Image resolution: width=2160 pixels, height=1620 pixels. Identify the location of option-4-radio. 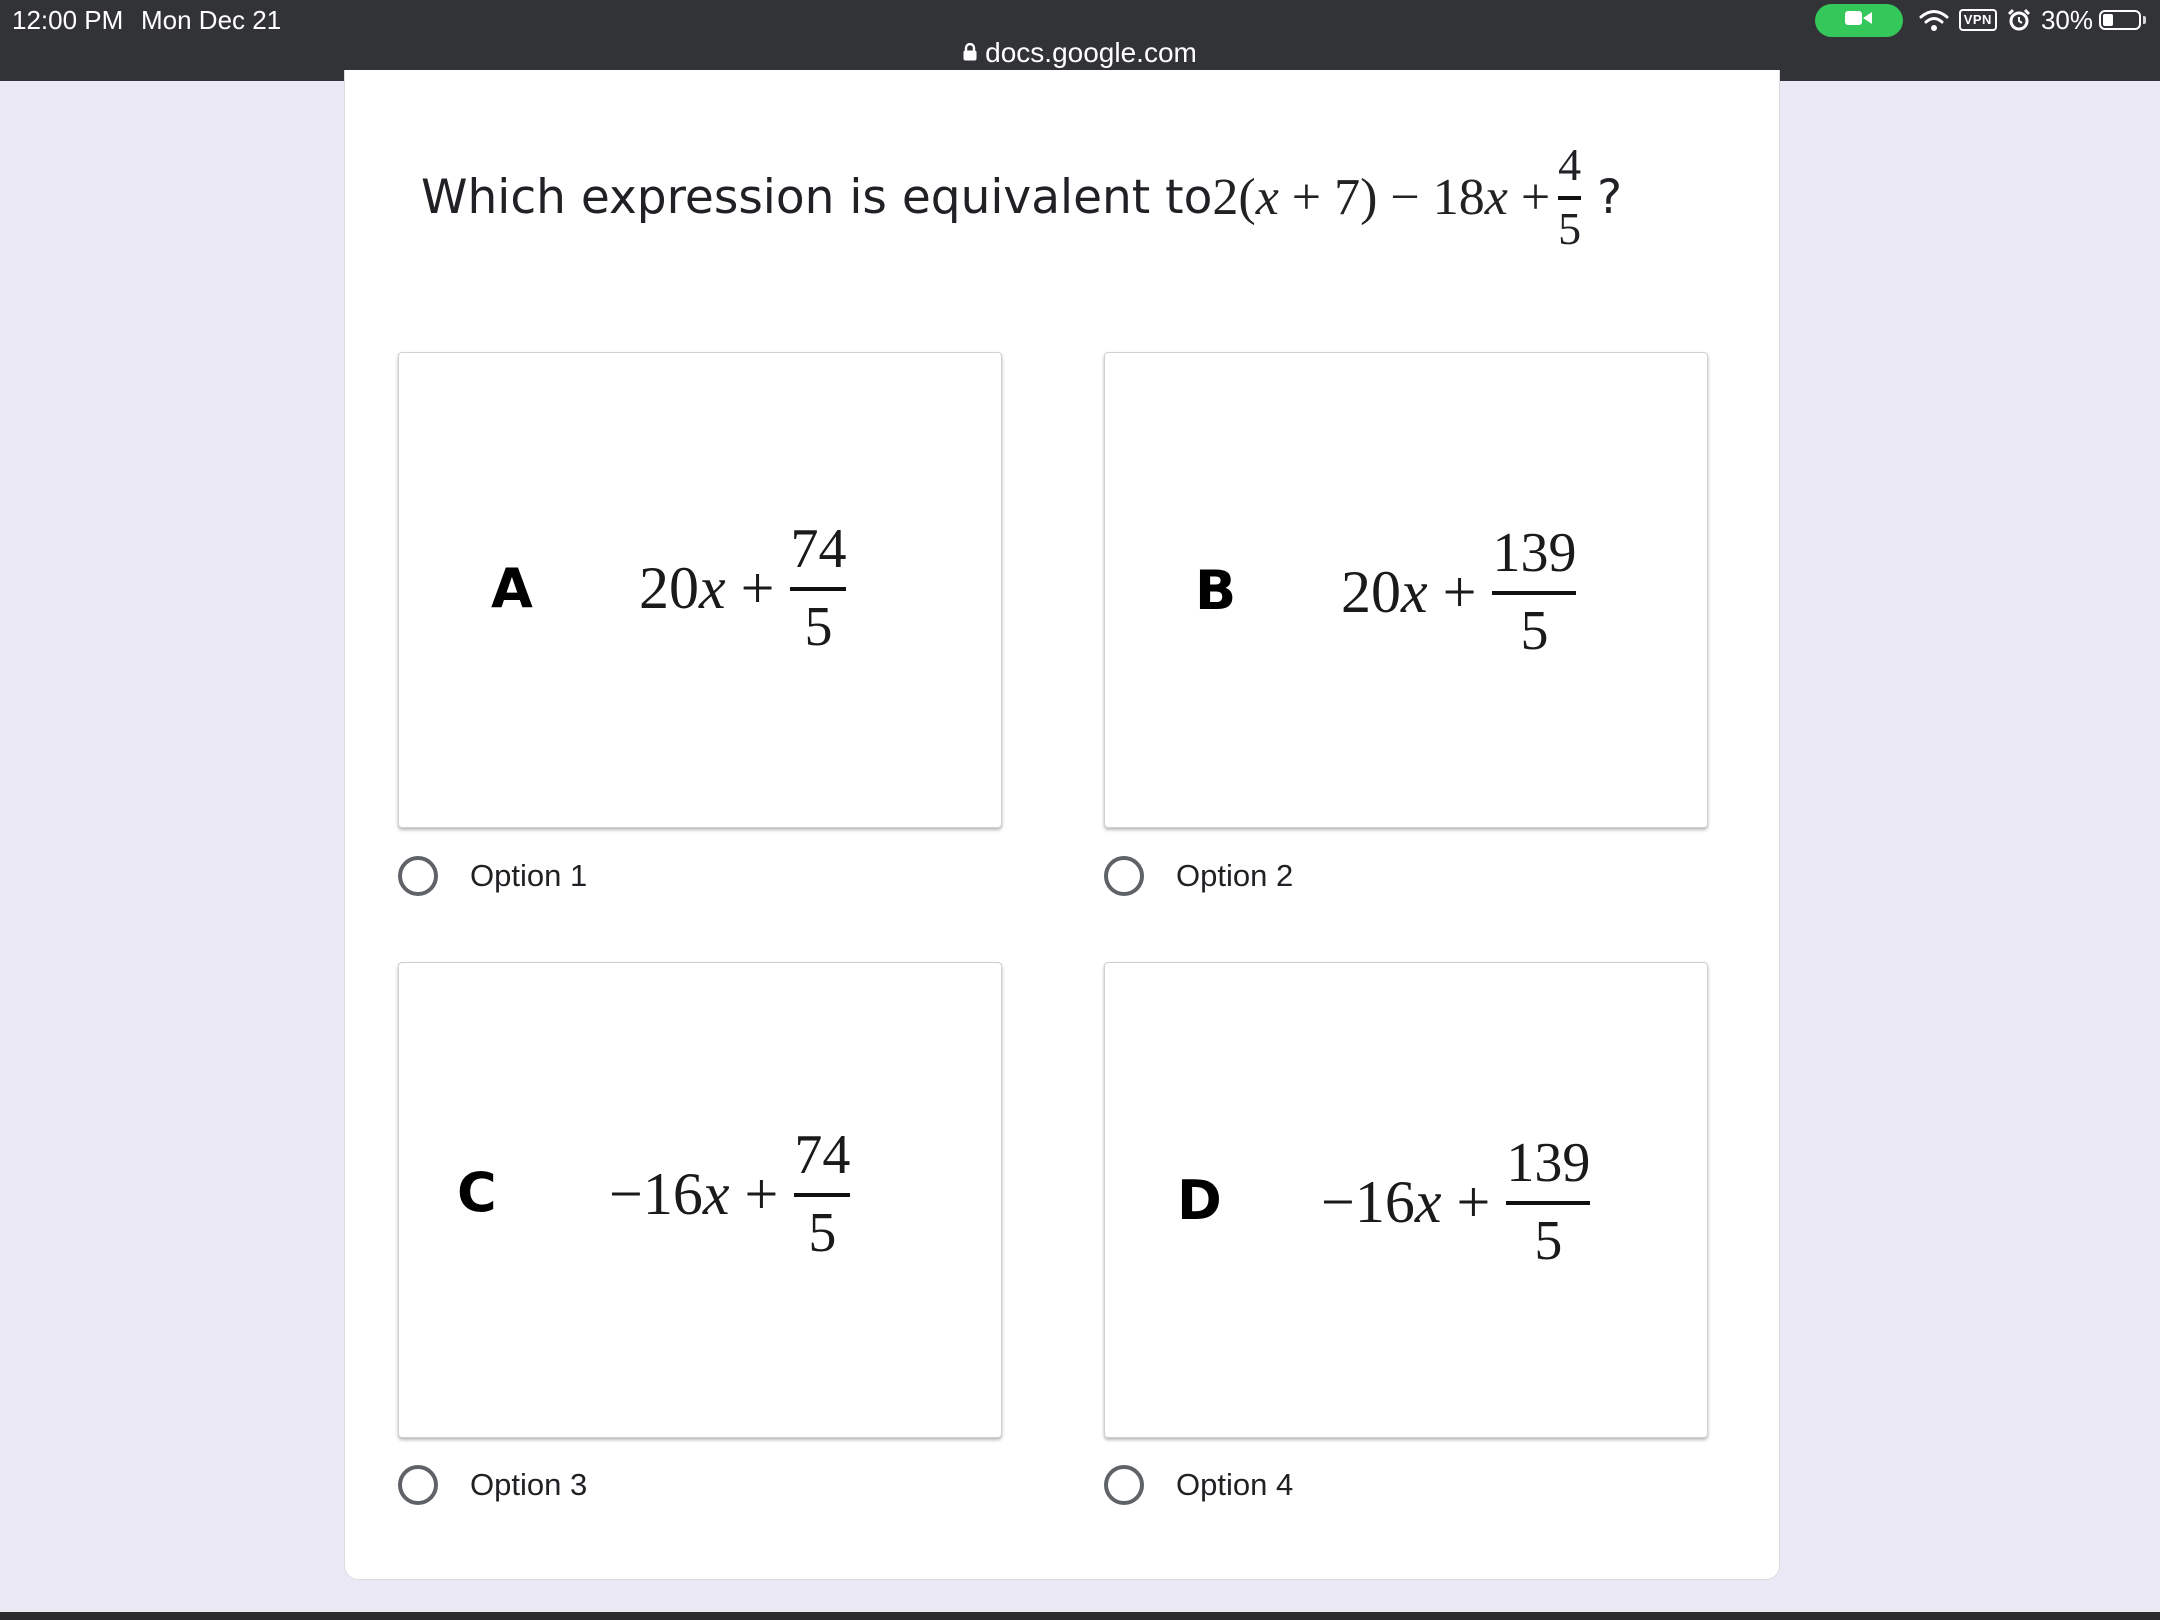
(1124, 1485).